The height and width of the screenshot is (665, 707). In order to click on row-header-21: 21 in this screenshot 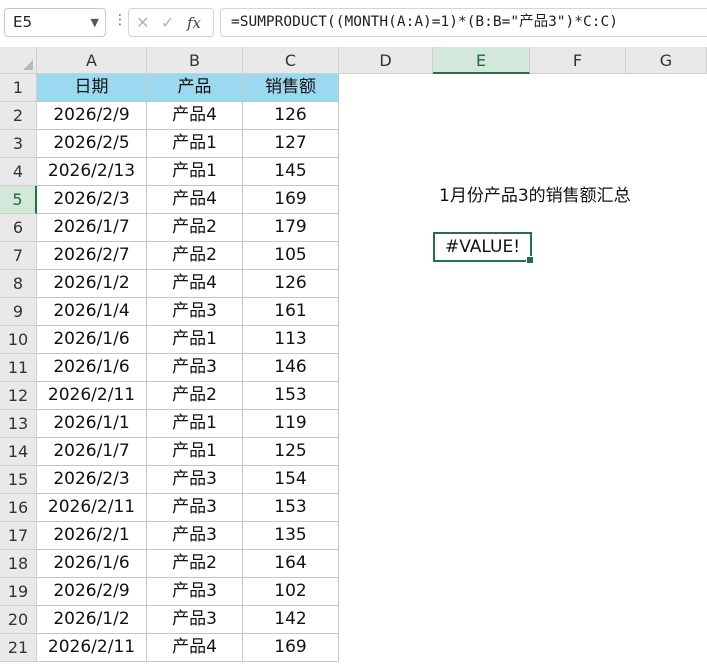, I will do `click(18, 648)`.